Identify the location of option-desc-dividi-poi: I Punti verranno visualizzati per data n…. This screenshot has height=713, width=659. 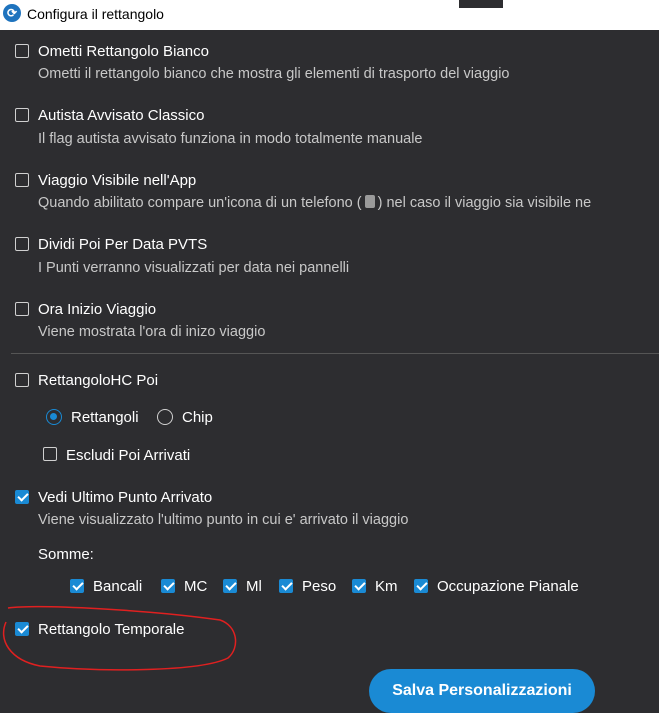
(194, 268).